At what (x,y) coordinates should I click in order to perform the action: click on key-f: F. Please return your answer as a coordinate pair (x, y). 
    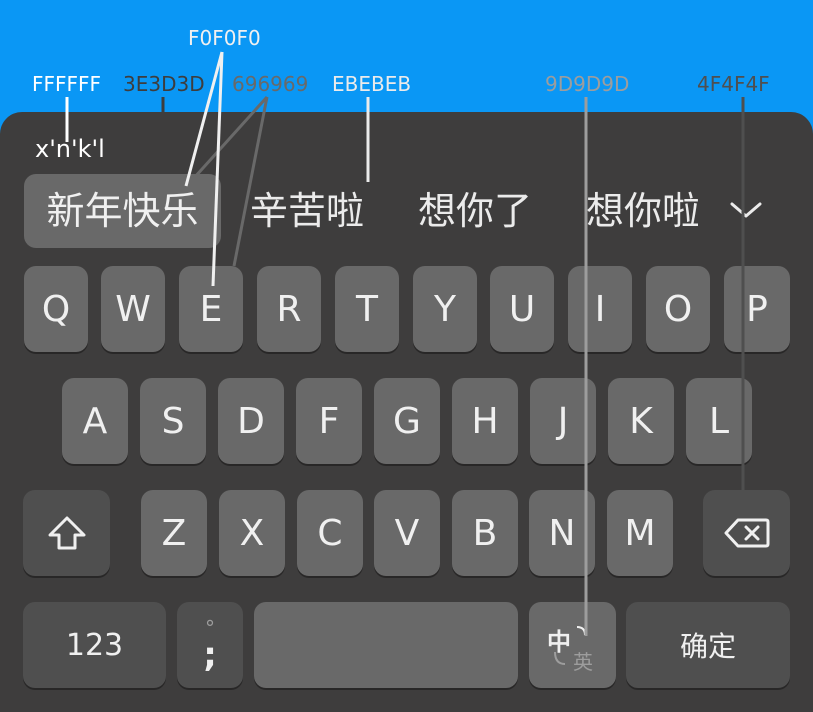
    Looking at the image, I should click on (329, 421).